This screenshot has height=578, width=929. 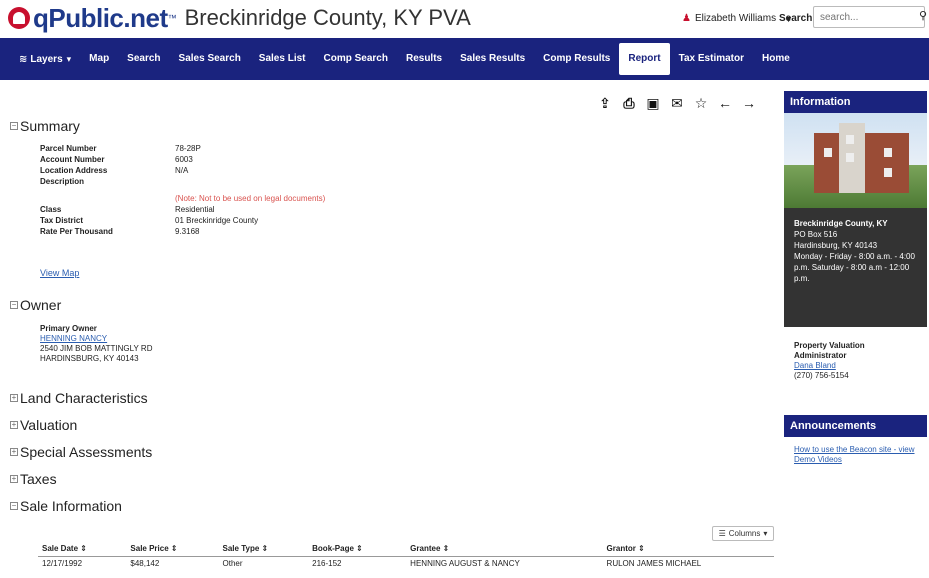 I want to click on book-page-column: Book-Page ⇕, so click(x=357, y=549).